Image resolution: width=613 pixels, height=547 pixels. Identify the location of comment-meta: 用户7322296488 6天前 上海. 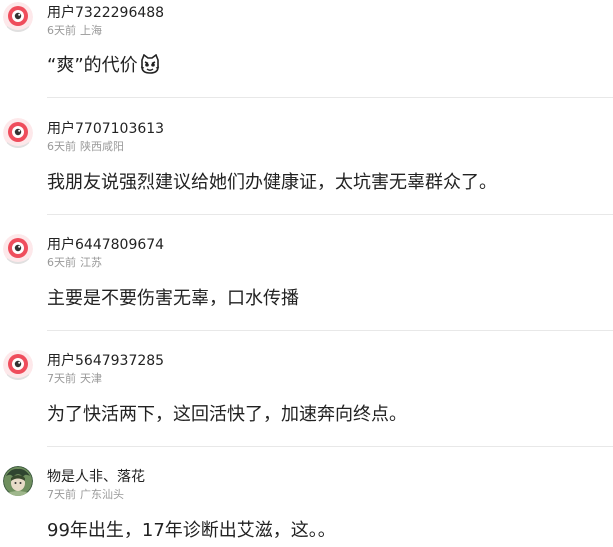
(105, 21).